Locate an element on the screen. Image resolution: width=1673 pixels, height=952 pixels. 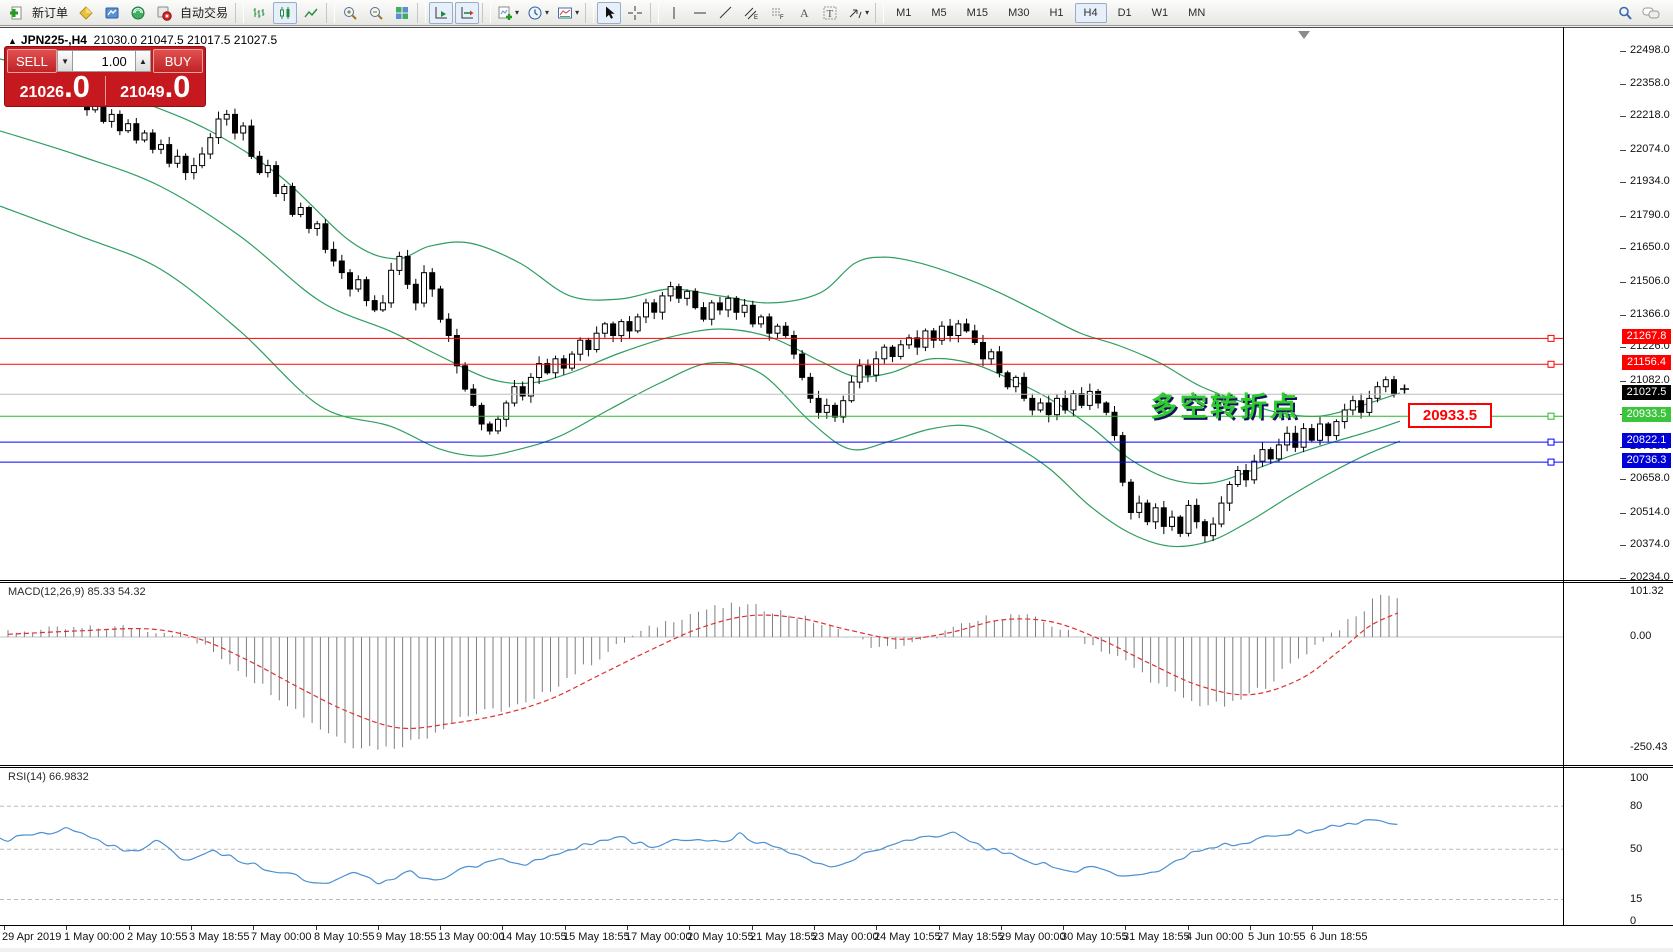
strategy-tester-icon is located at coordinates (138, 12).